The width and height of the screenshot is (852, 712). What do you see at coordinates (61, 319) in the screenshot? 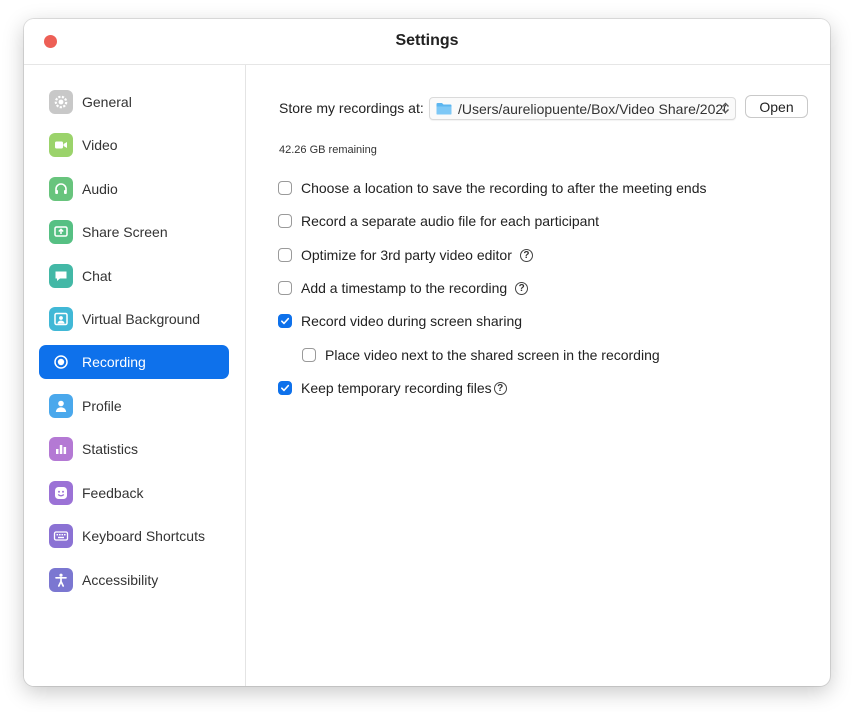
I see `person-frame-icon` at bounding box center [61, 319].